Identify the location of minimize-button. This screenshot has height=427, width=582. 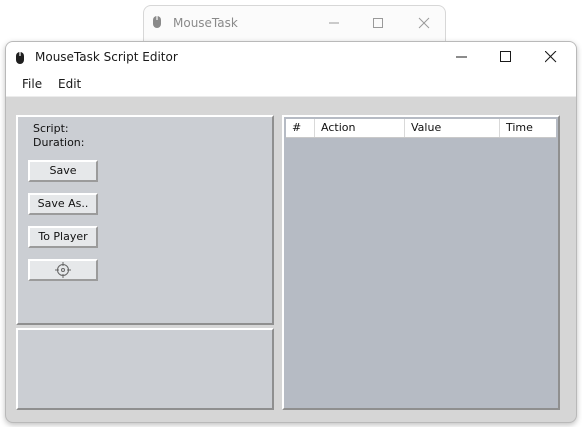
(462, 57).